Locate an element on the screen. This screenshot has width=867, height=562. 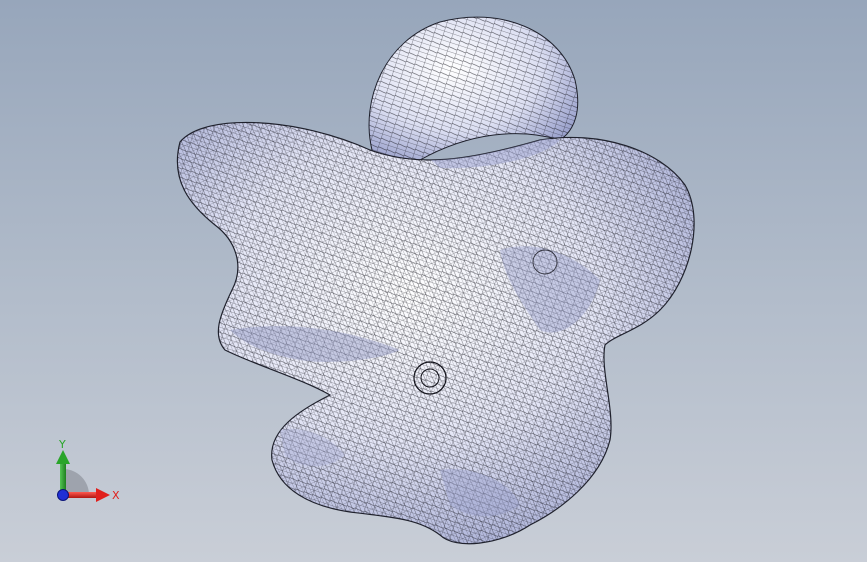
y-axis-label: Y is located at coordinates (62, 444).